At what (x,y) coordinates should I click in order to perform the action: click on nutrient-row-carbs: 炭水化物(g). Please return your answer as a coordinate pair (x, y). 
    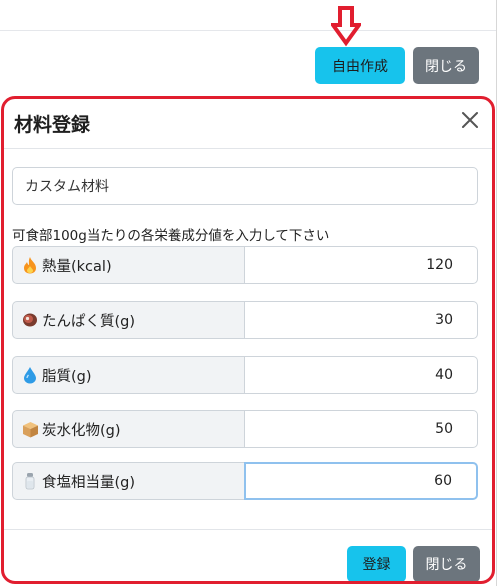
    Looking at the image, I should click on (245, 429).